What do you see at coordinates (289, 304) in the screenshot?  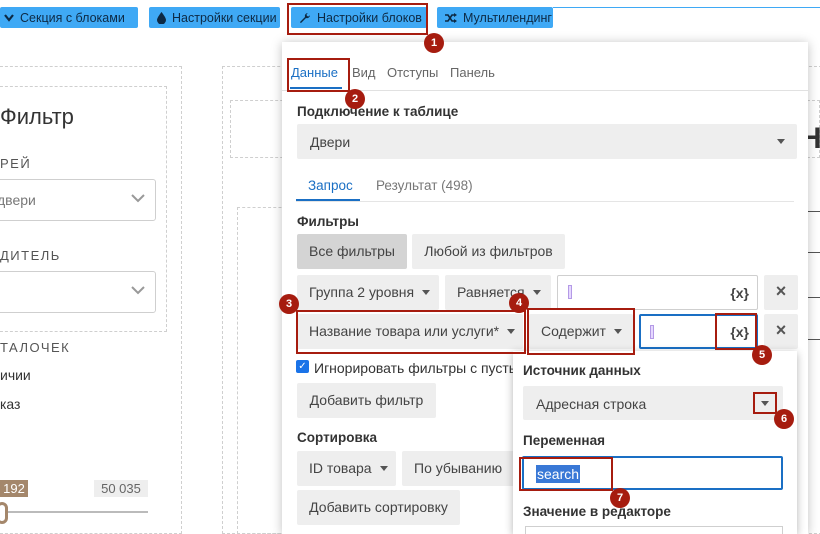 I see `annotation-badge: 3` at bounding box center [289, 304].